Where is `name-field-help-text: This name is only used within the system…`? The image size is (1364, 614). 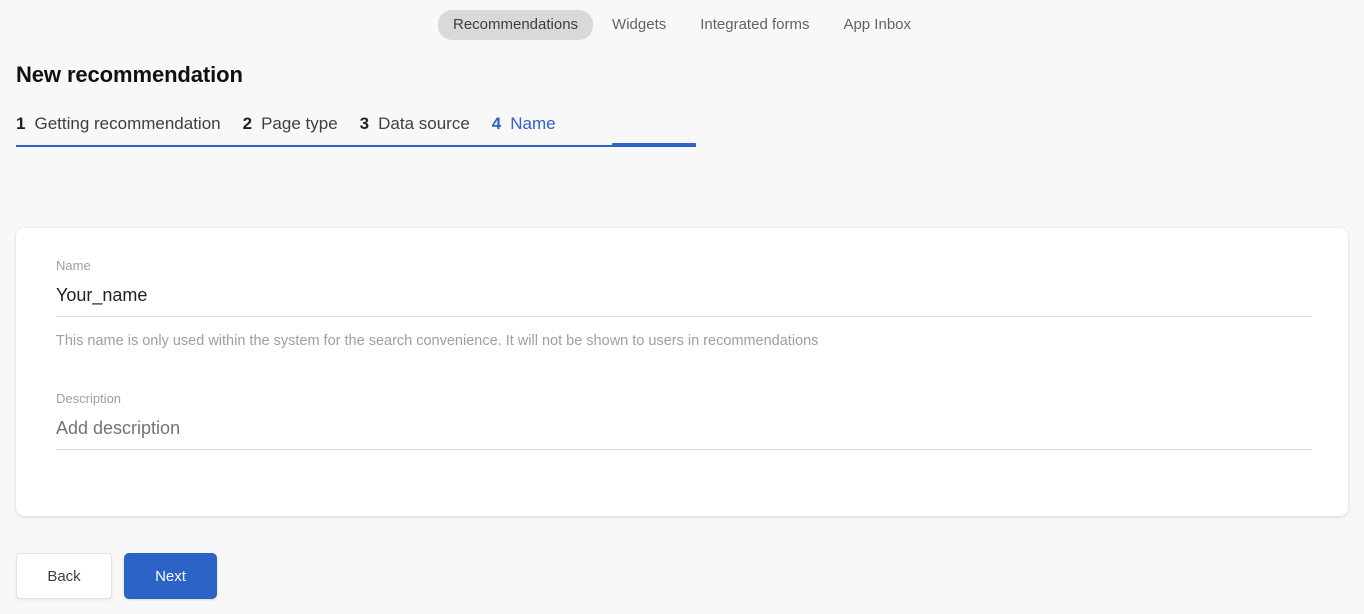 name-field-help-text: This name is only used within the system… is located at coordinates (437, 341).